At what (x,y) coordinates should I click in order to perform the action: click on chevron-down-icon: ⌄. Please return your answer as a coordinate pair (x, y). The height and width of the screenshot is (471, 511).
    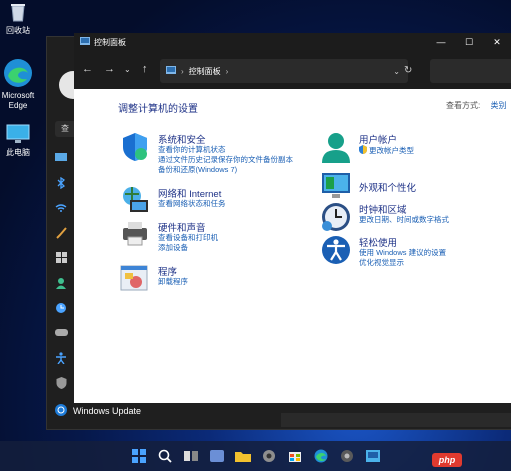
    Looking at the image, I should click on (127, 69).